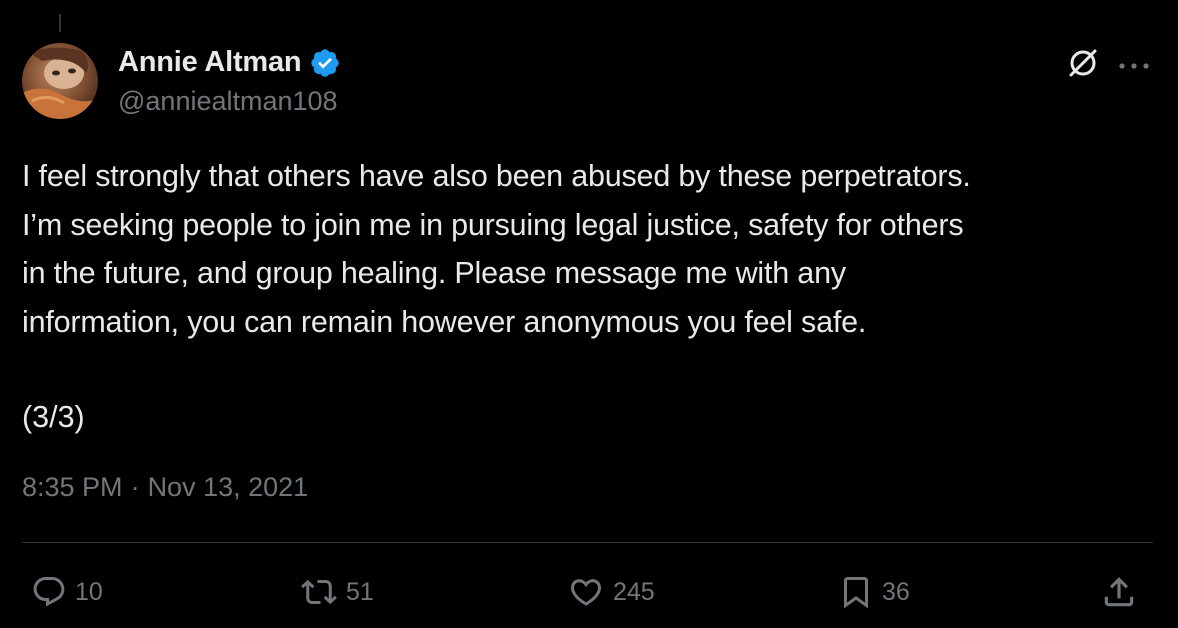 This screenshot has height=628, width=1178. Describe the element at coordinates (611, 592) in the screenshot. I see `like-button: 245` at that location.